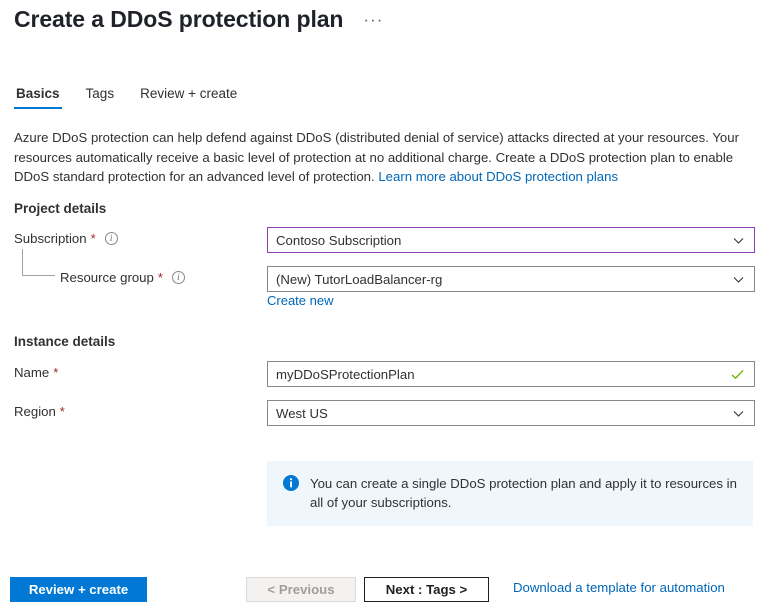  Describe the element at coordinates (179, 19) in the screenshot. I see `page-title: Create a DDoS protection plan` at that location.